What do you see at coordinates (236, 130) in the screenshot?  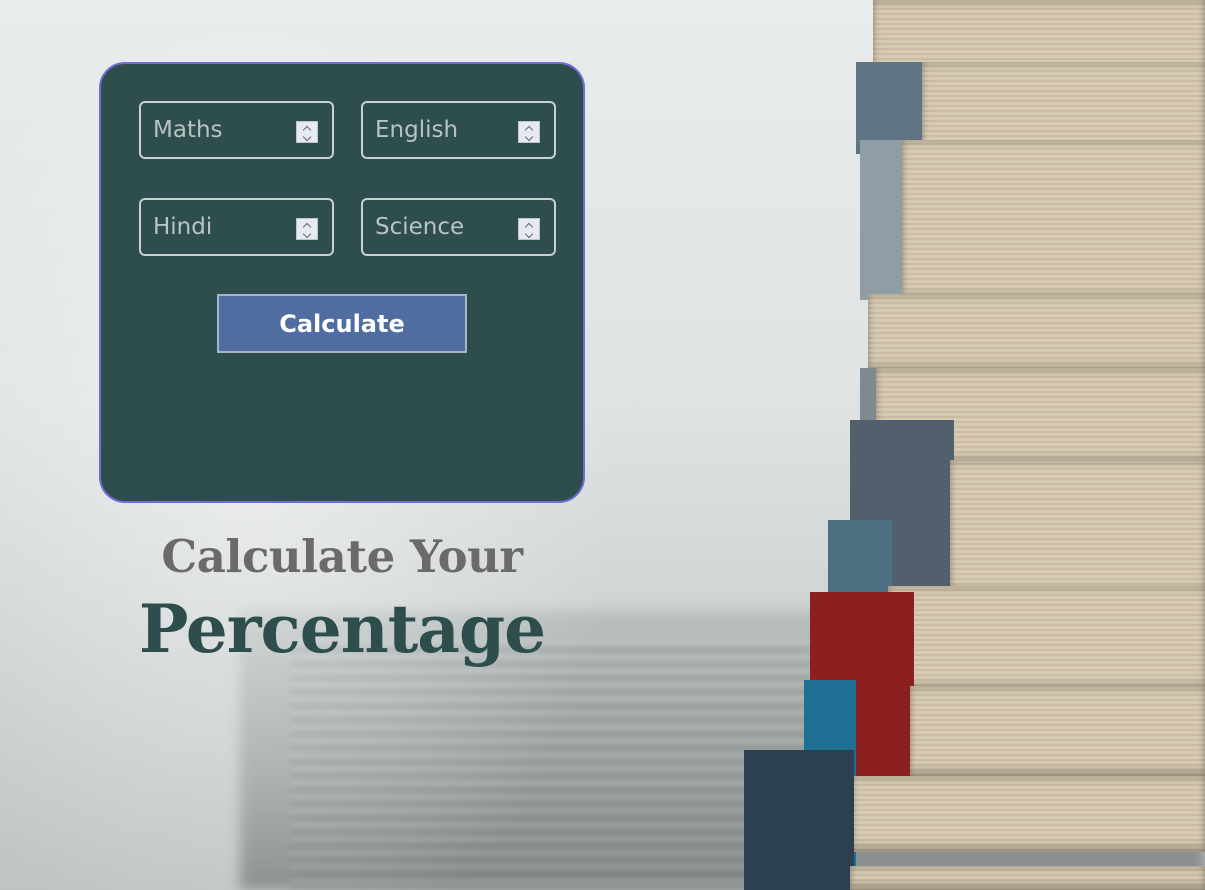 I see `maths-marks-input: Maths` at bounding box center [236, 130].